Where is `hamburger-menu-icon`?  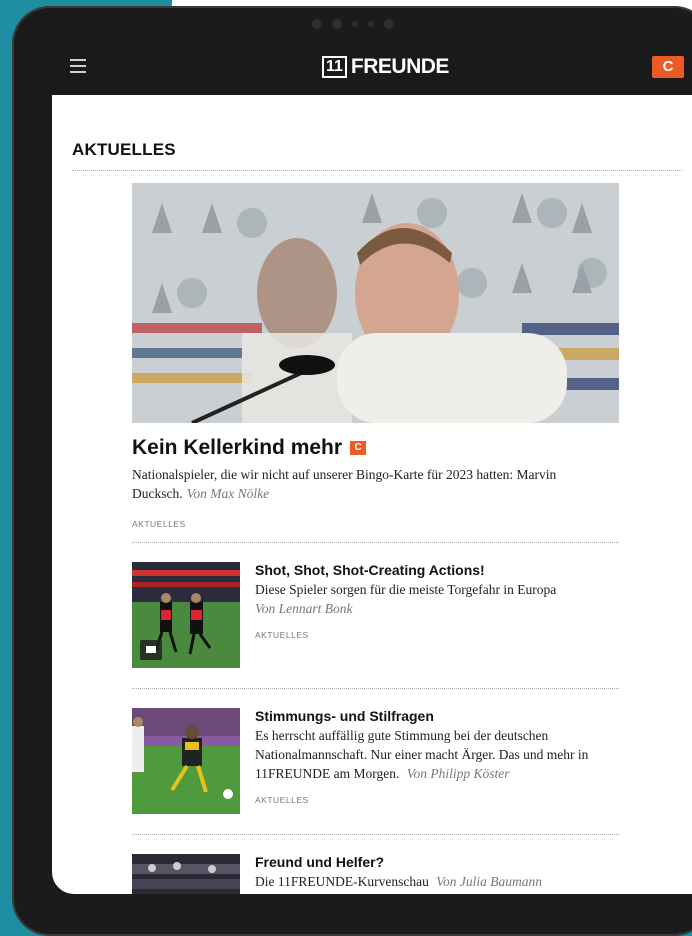 hamburger-menu-icon is located at coordinates (78, 68).